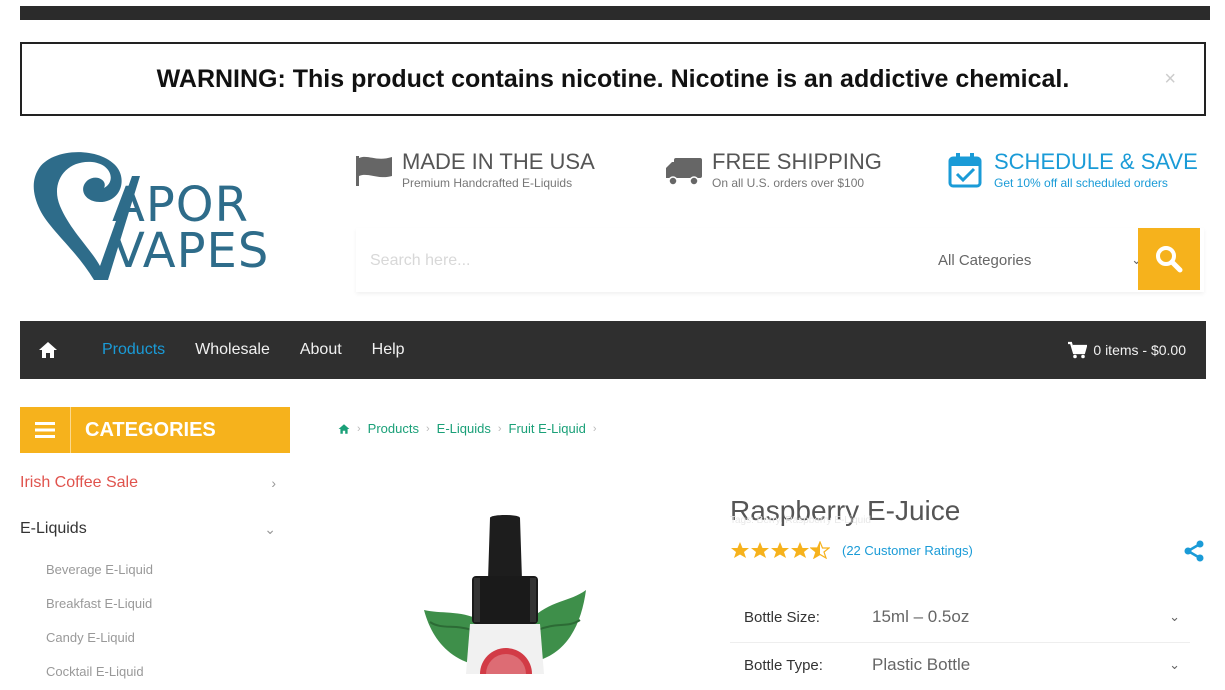 This screenshot has width=1225, height=690. What do you see at coordinates (820, 550) in the screenshot?
I see `half-star-icon` at bounding box center [820, 550].